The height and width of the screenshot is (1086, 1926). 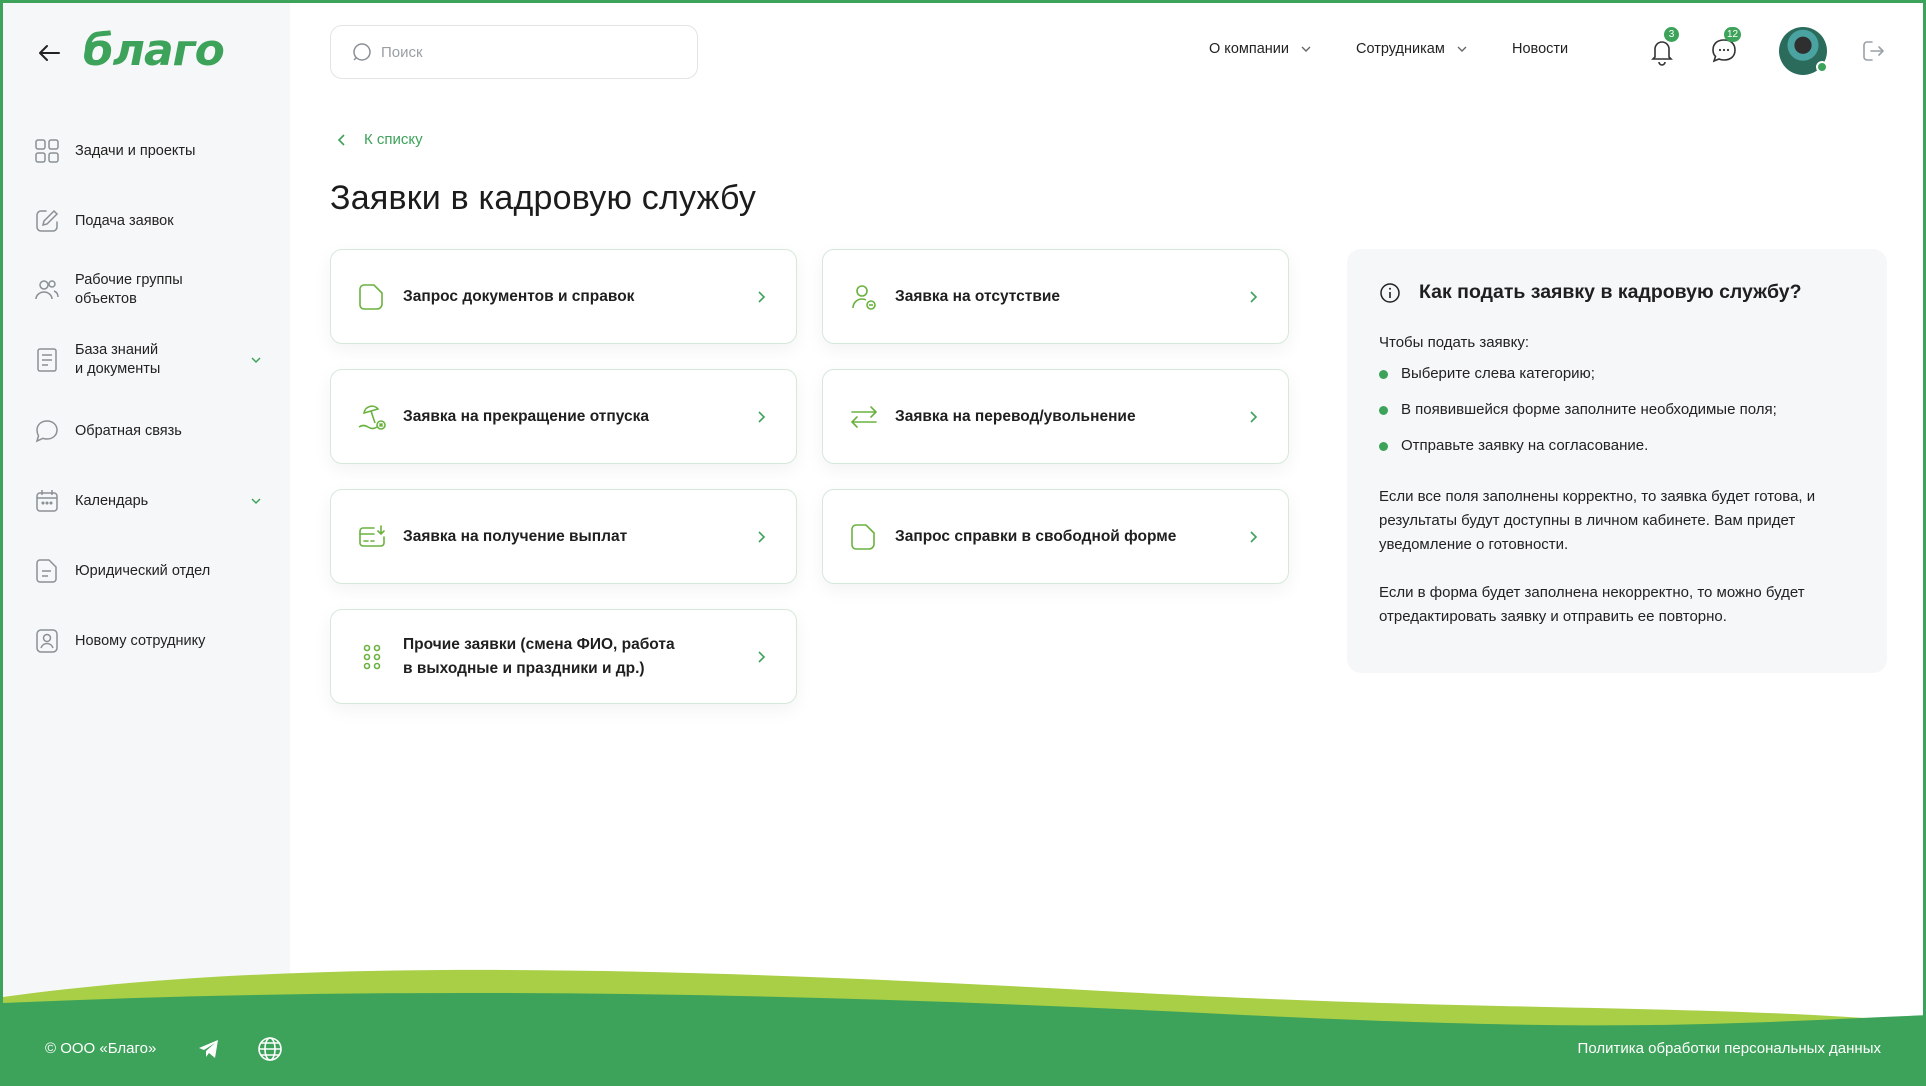 I want to click on card-transfer-dismissal: Заявка на перевод/увольнение, so click(x=1055, y=416).